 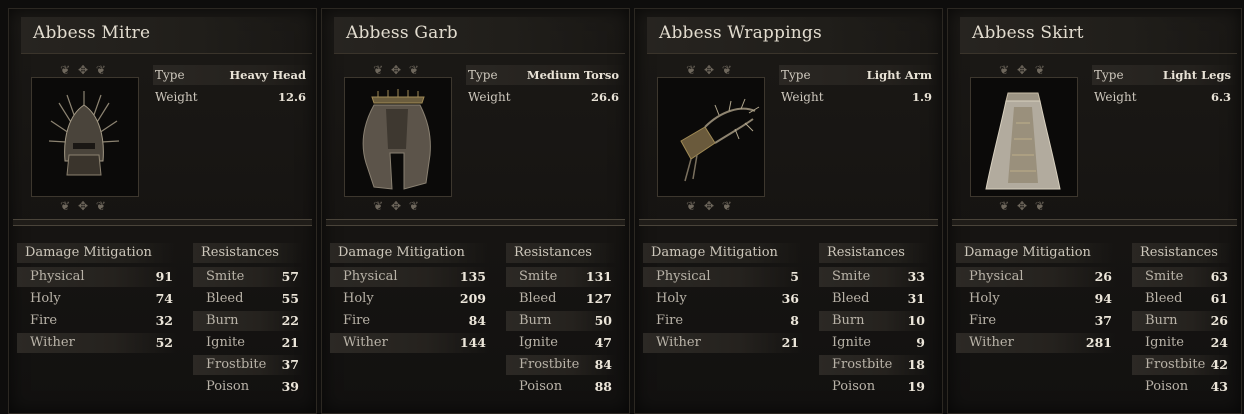 I want to click on res-poison: Poison 39, so click(x=252, y=386).